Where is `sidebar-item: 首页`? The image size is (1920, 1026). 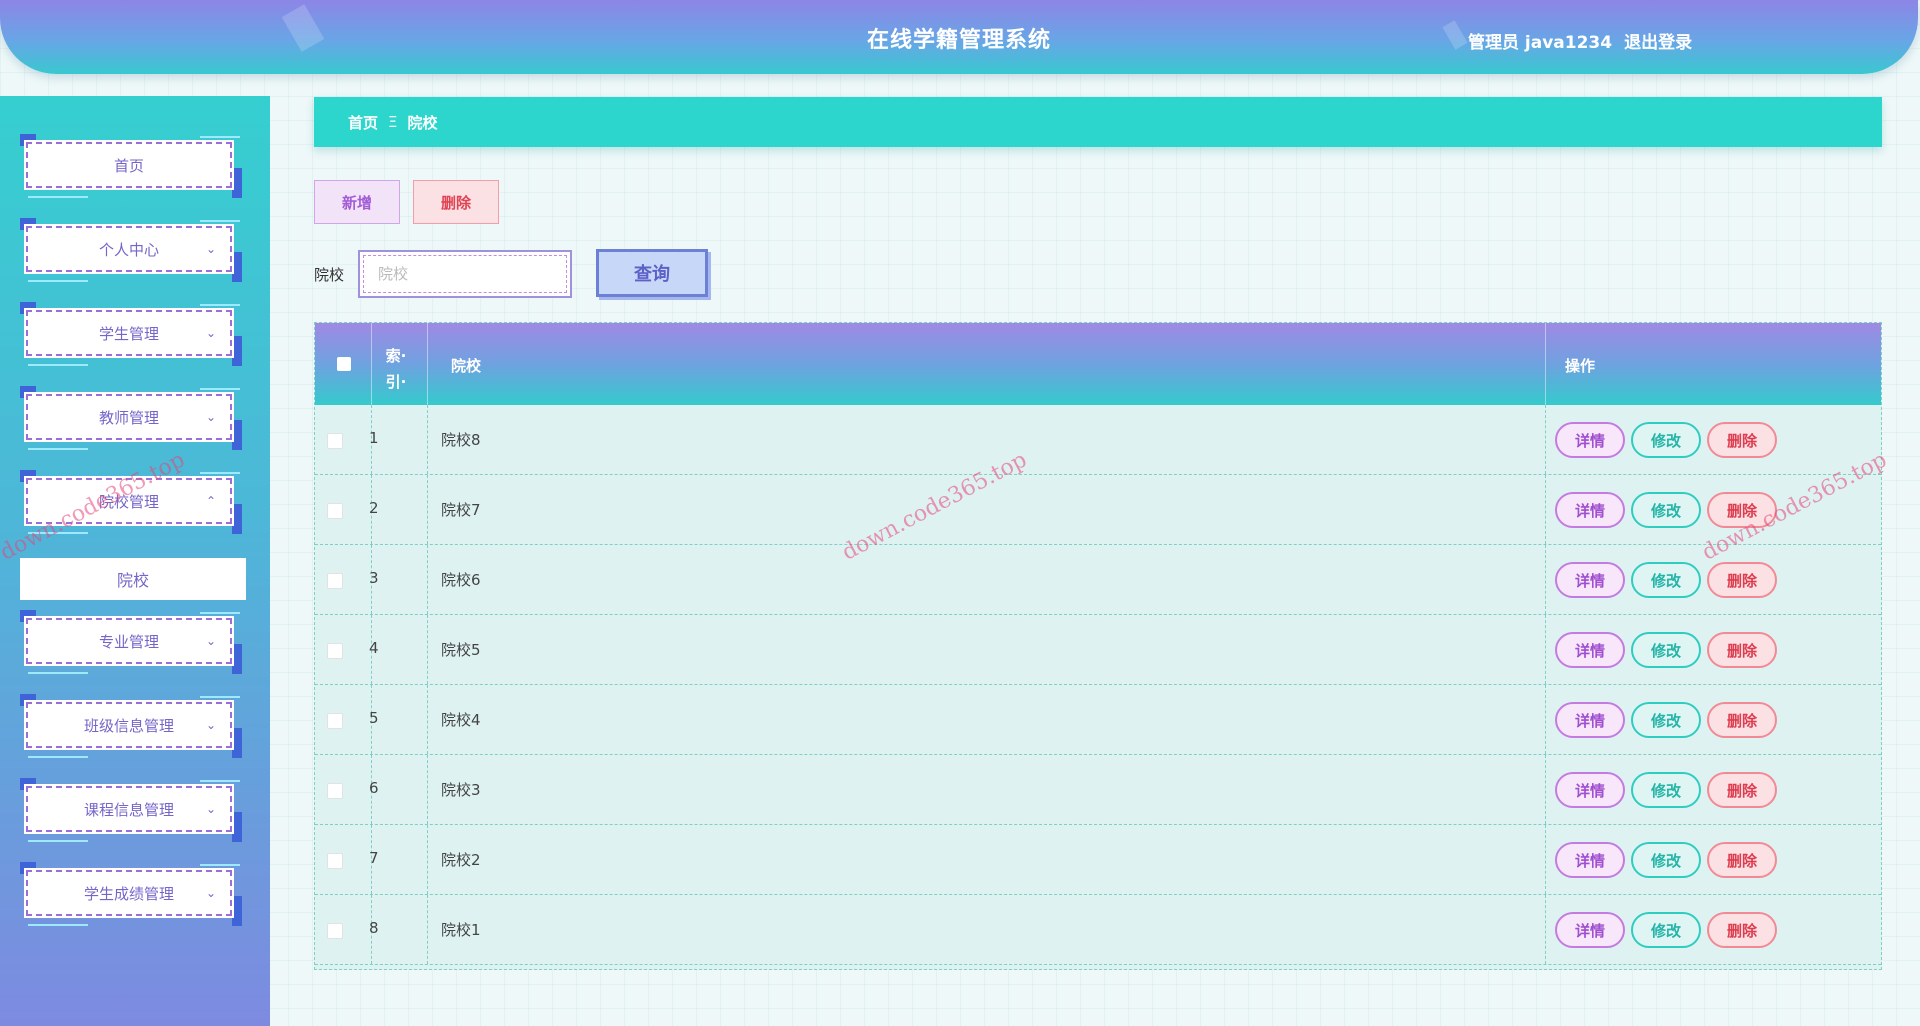 sidebar-item: 首页 is located at coordinates (131, 166).